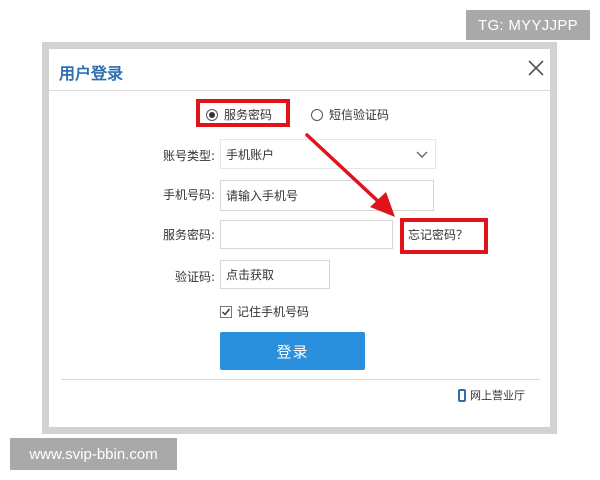 Image resolution: width=600 pixels, height=480 pixels. I want to click on login-button: 登录, so click(292, 351).